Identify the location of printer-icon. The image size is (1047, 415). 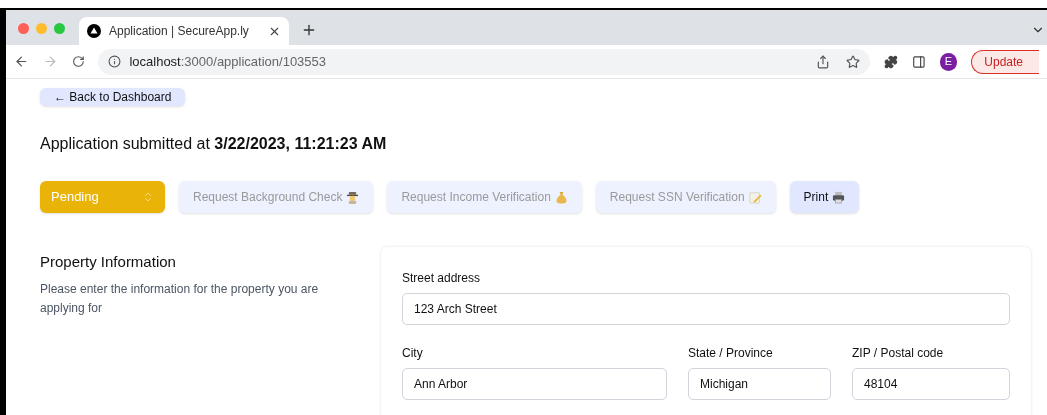
(839, 197).